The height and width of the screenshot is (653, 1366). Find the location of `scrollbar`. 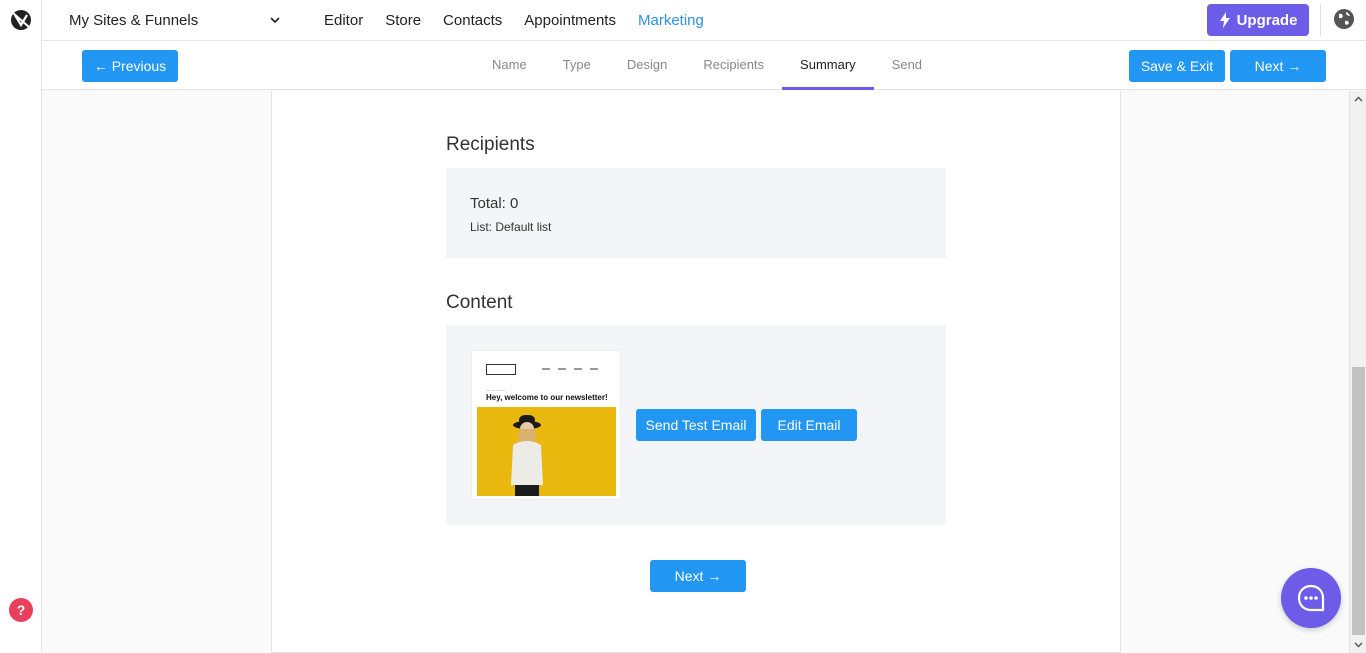

scrollbar is located at coordinates (1357, 372).